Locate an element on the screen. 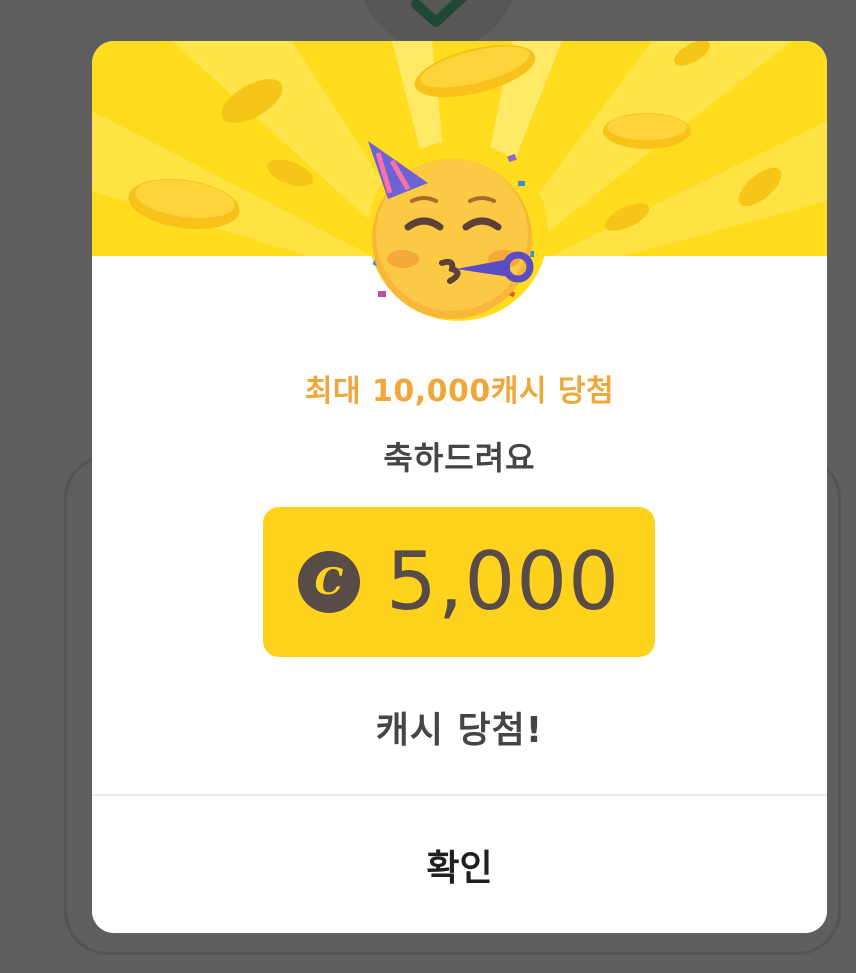  party-face-badge is located at coordinates (458, 231).